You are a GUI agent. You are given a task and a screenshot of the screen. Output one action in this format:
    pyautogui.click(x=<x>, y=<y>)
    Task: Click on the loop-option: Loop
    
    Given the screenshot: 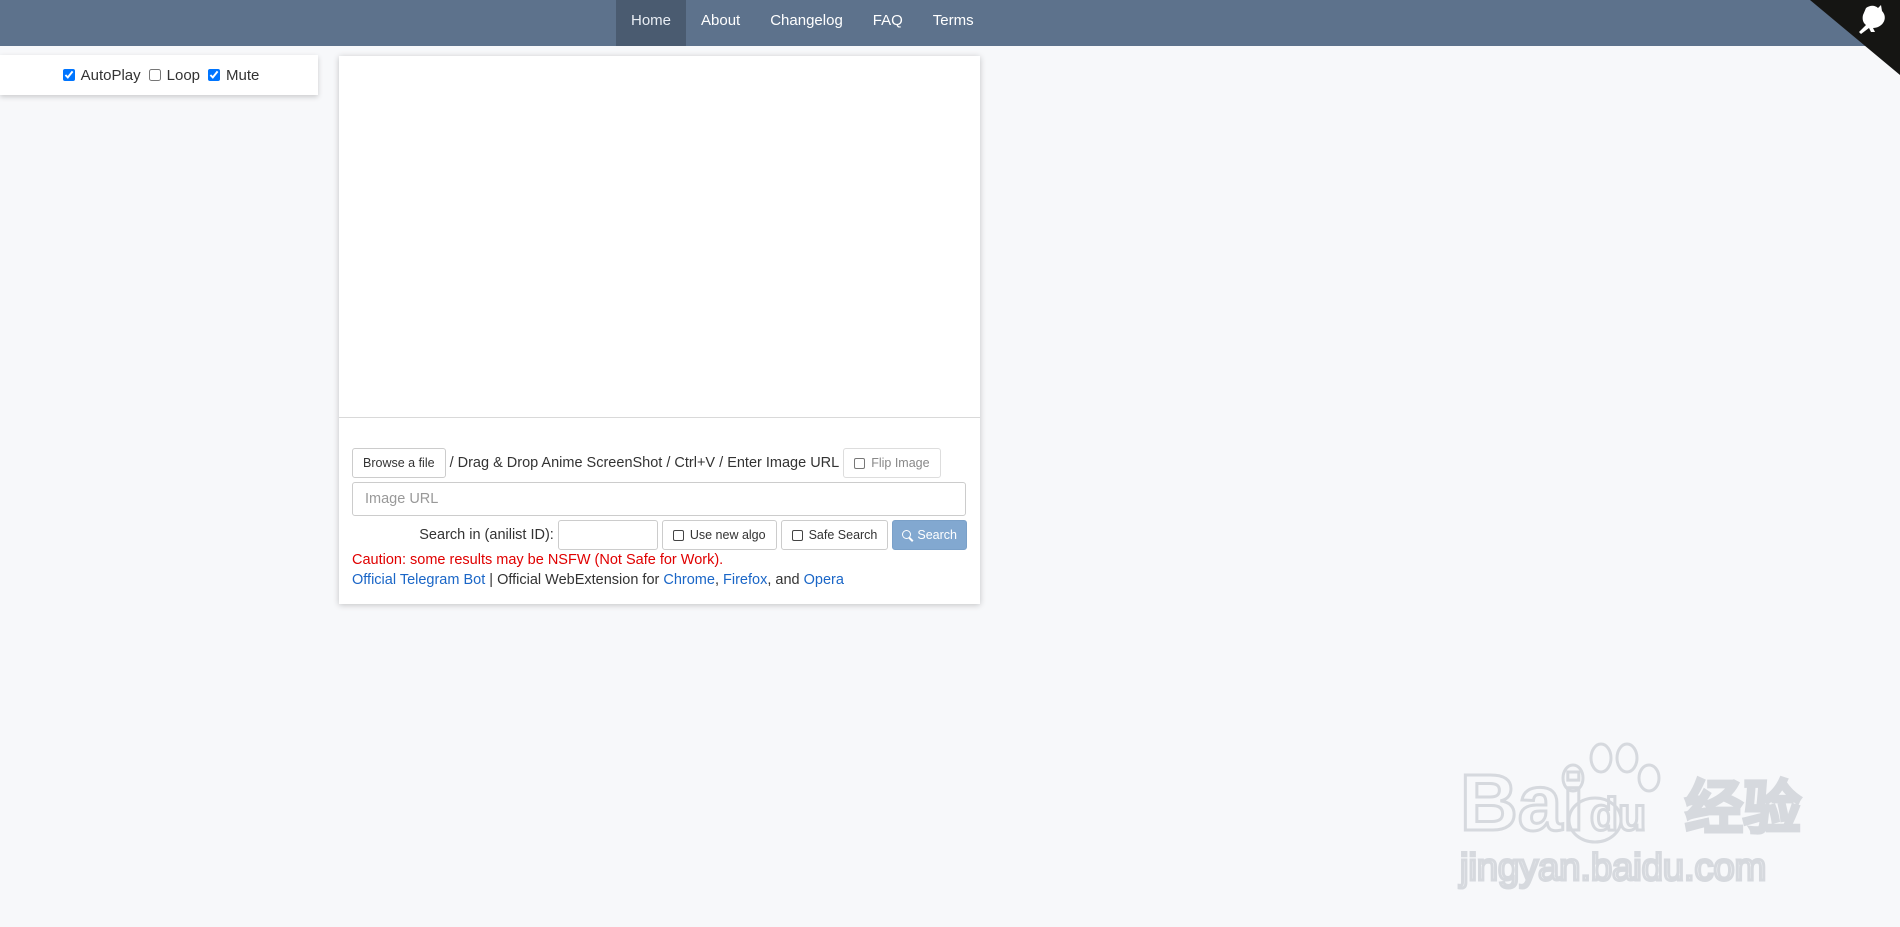 What is the action you would take?
    pyautogui.click(x=172, y=75)
    